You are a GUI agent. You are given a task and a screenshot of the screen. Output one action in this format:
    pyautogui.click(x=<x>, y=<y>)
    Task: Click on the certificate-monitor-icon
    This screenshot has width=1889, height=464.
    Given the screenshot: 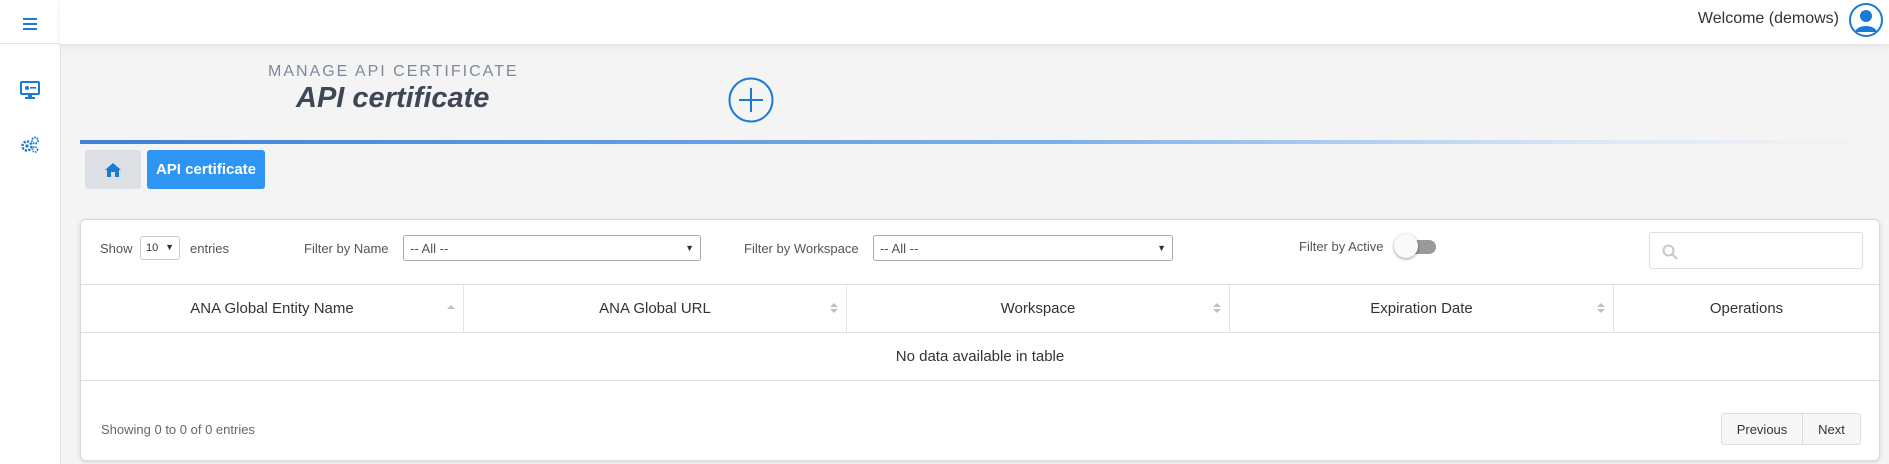 What is the action you would take?
    pyautogui.click(x=30, y=90)
    